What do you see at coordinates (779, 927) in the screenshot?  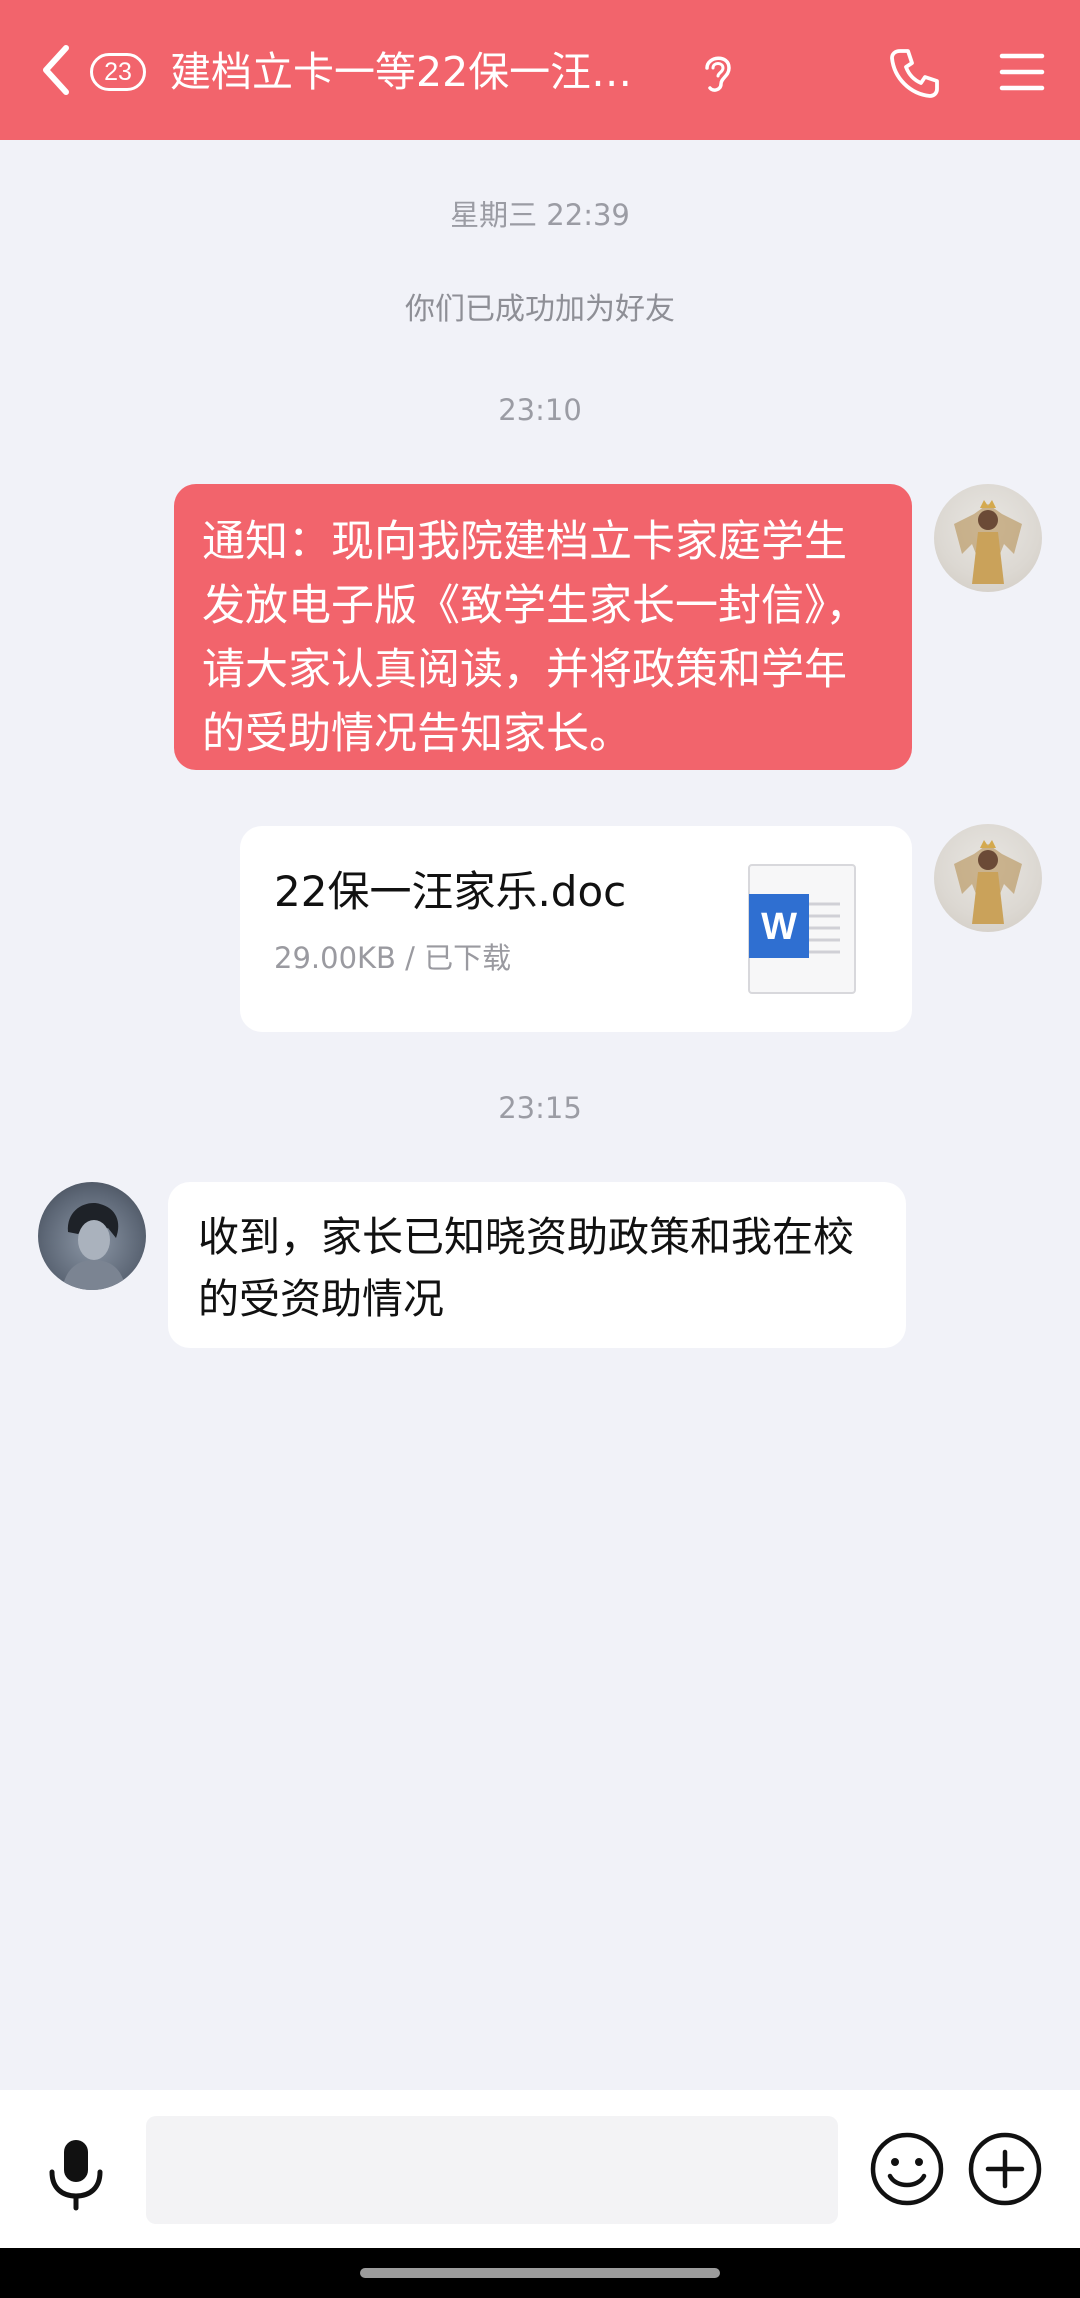 I see `svg-text: W` at bounding box center [779, 927].